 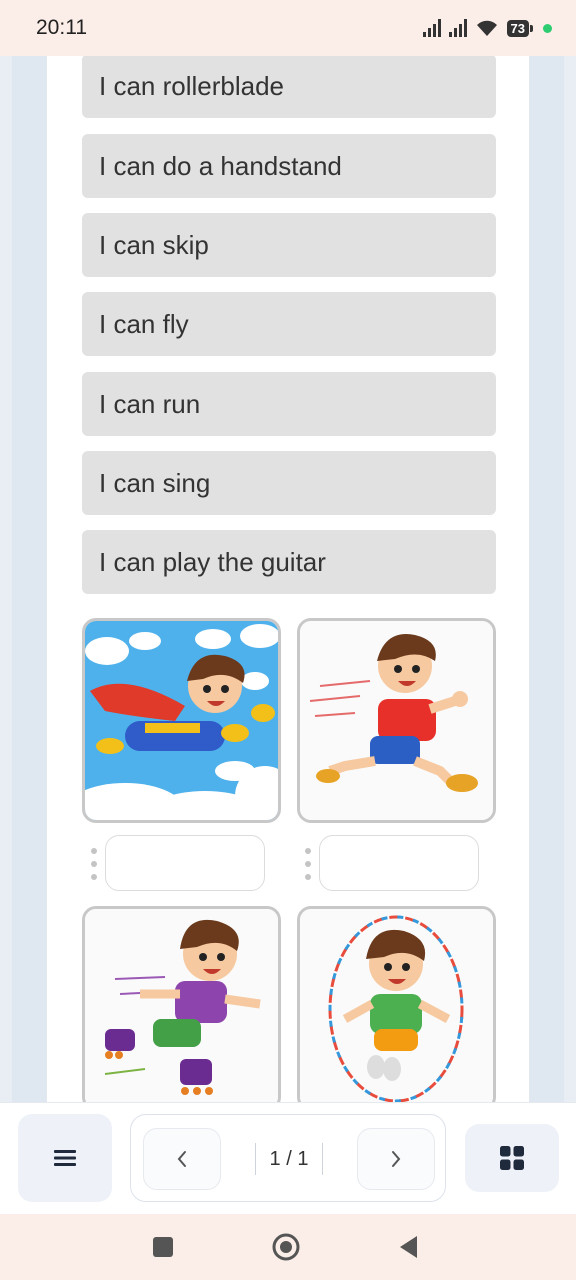 I want to click on running-boy-icon, so click(x=396, y=720).